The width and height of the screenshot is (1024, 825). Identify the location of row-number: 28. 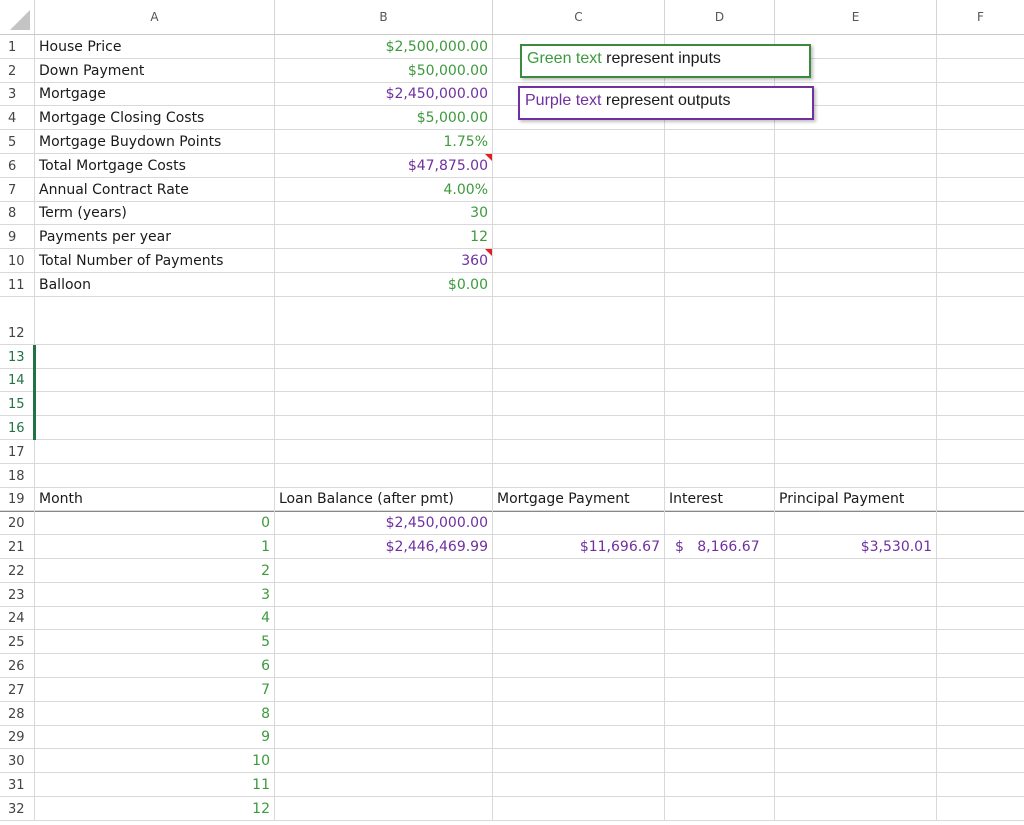
(17, 713).